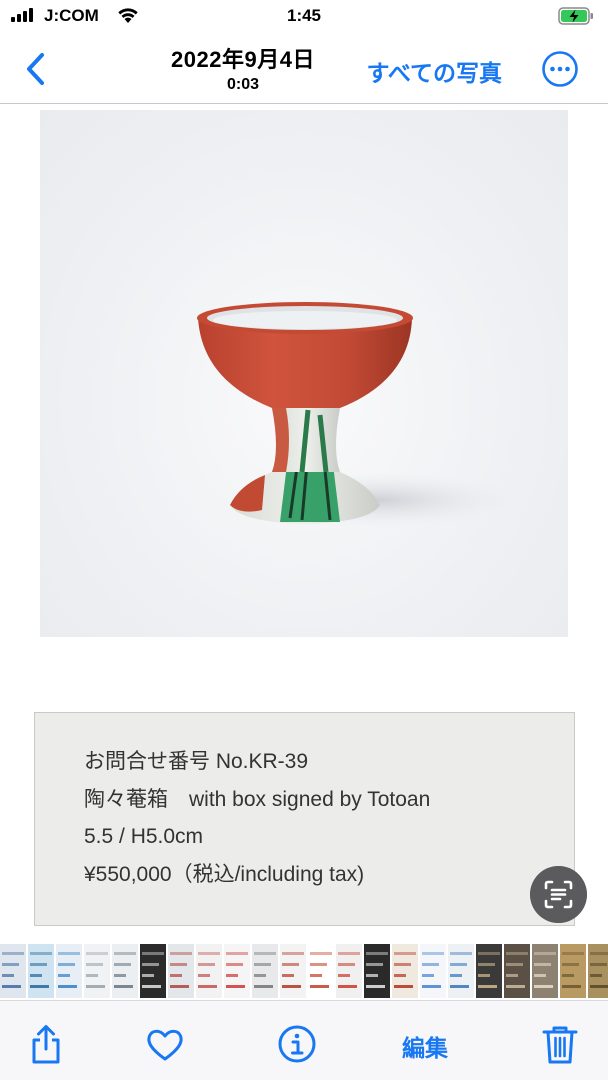 This screenshot has height=1080, width=608. What do you see at coordinates (224, 874) in the screenshot?
I see `price: ¥550,000（税込/including tax)` at bounding box center [224, 874].